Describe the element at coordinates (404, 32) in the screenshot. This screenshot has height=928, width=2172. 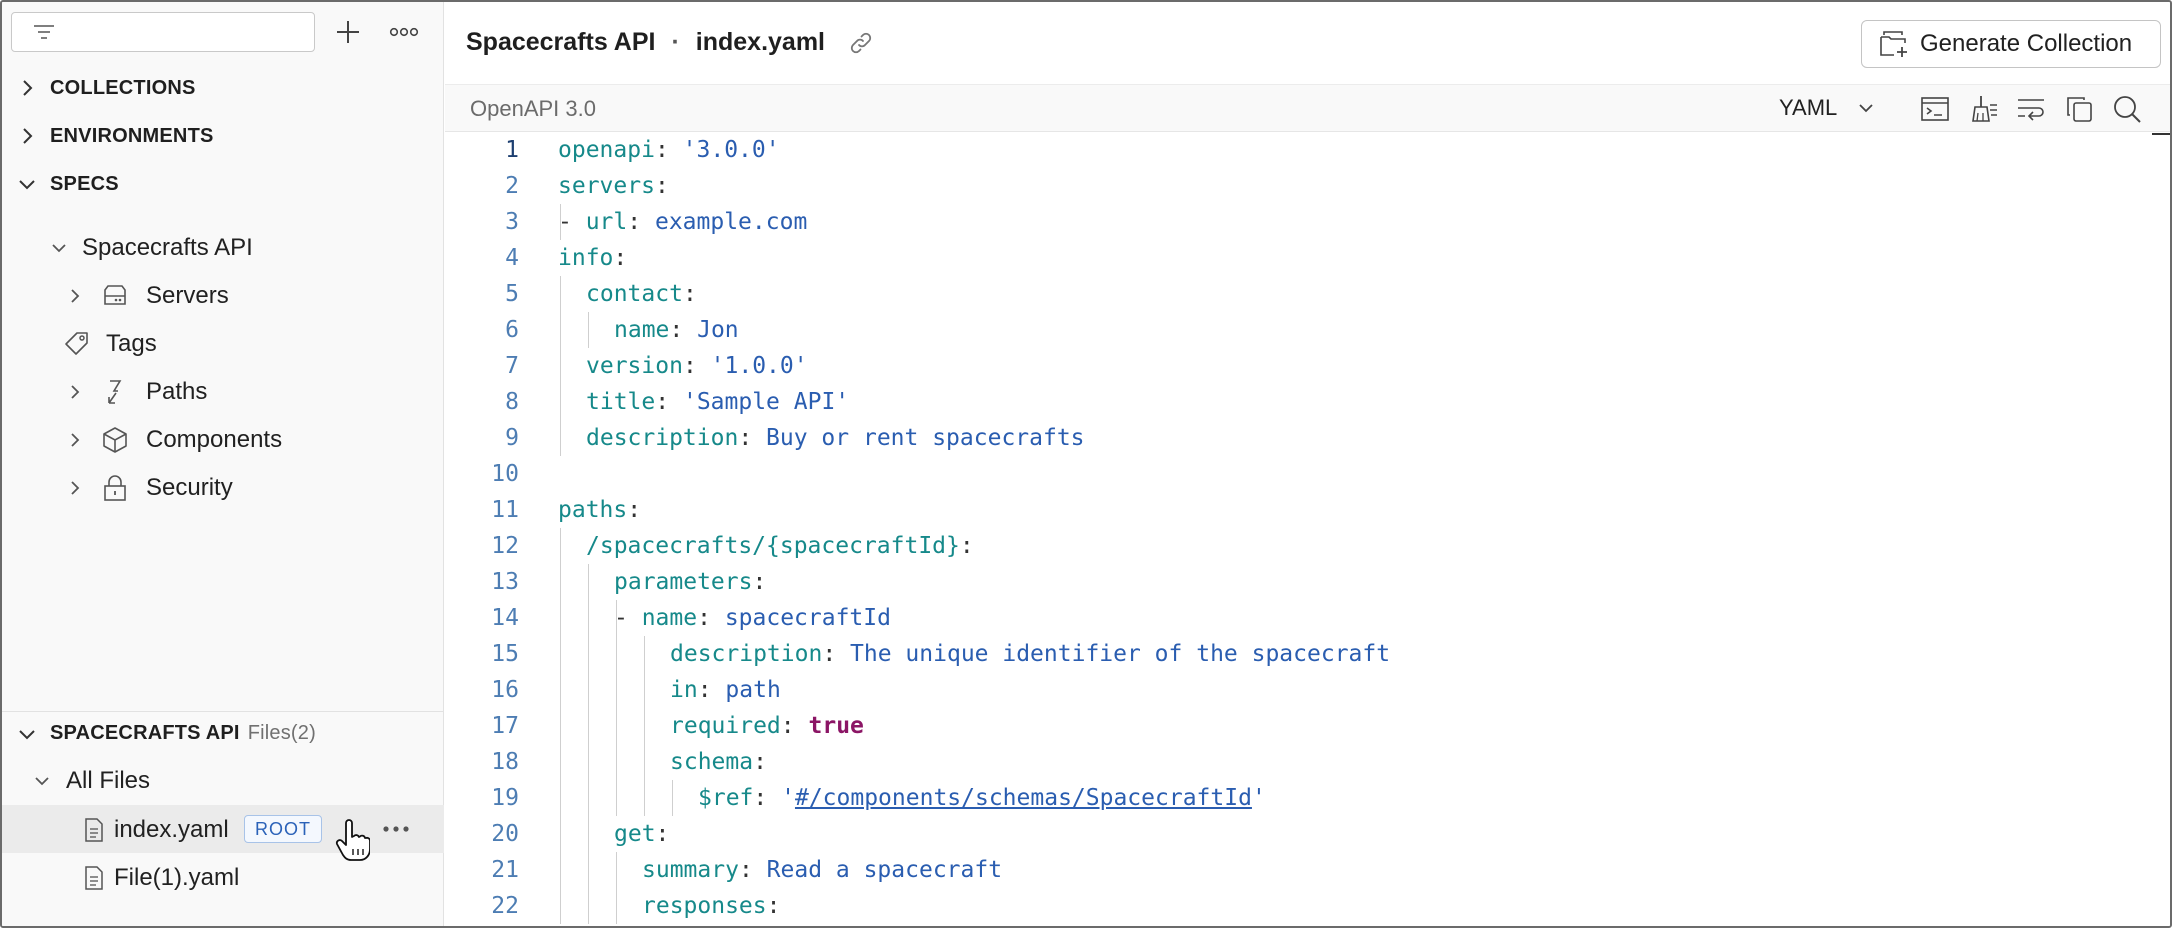
I see `more-options-button` at that location.